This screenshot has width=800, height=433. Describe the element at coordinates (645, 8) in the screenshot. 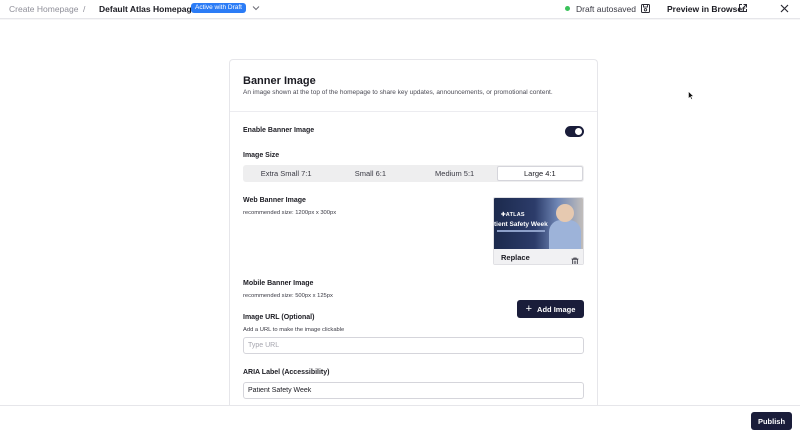

I see `save-icon` at that location.